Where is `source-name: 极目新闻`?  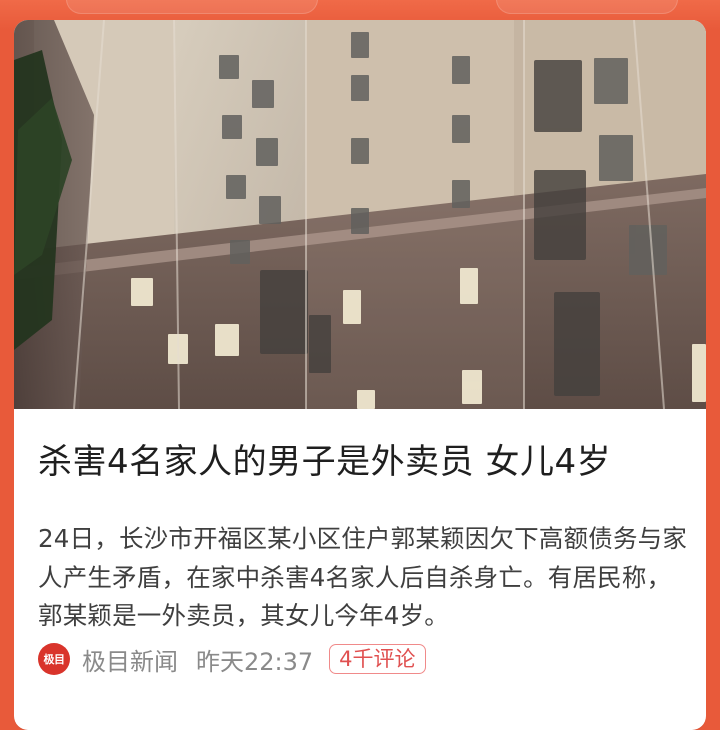 source-name: 极目新闻 is located at coordinates (130, 659).